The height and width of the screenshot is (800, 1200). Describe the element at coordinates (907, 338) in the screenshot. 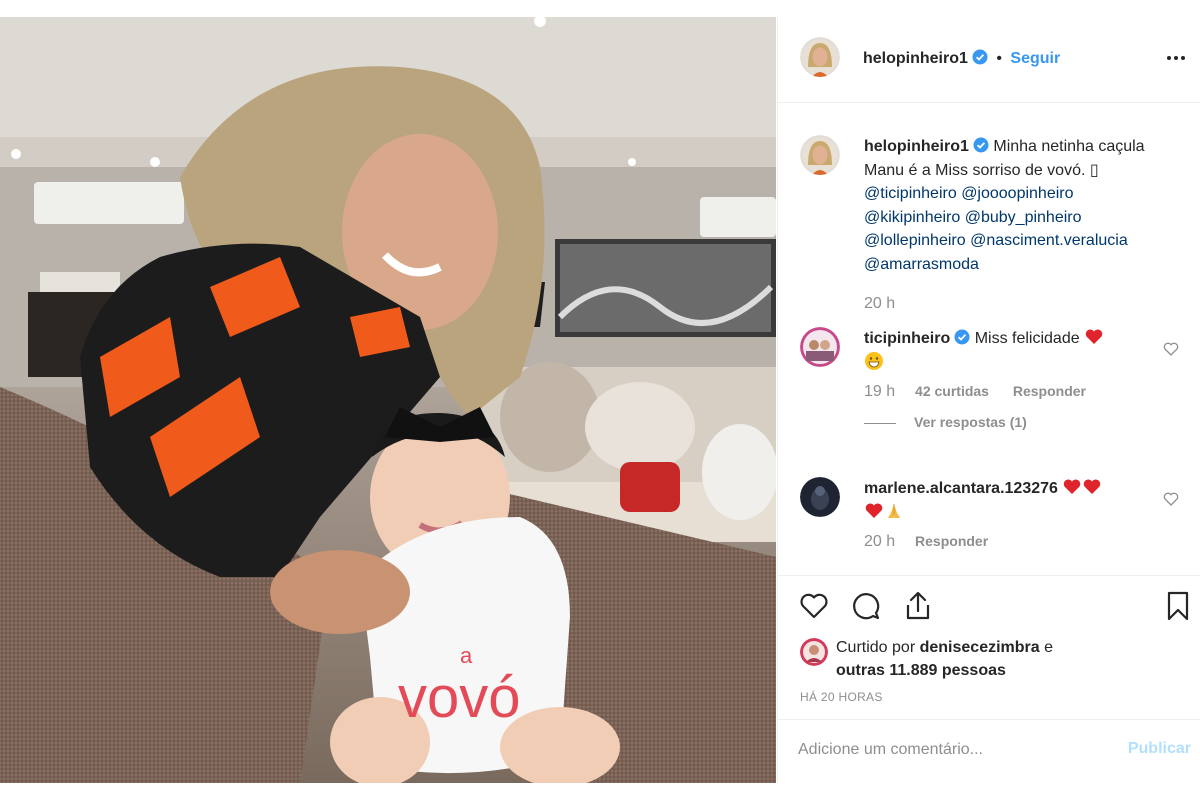

I see `comment-username: ticipinheiro` at that location.